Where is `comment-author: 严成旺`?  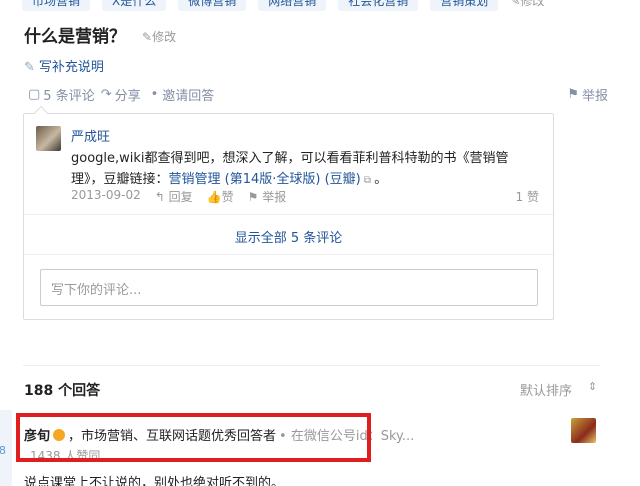 comment-author: 严成旺 is located at coordinates (90, 135).